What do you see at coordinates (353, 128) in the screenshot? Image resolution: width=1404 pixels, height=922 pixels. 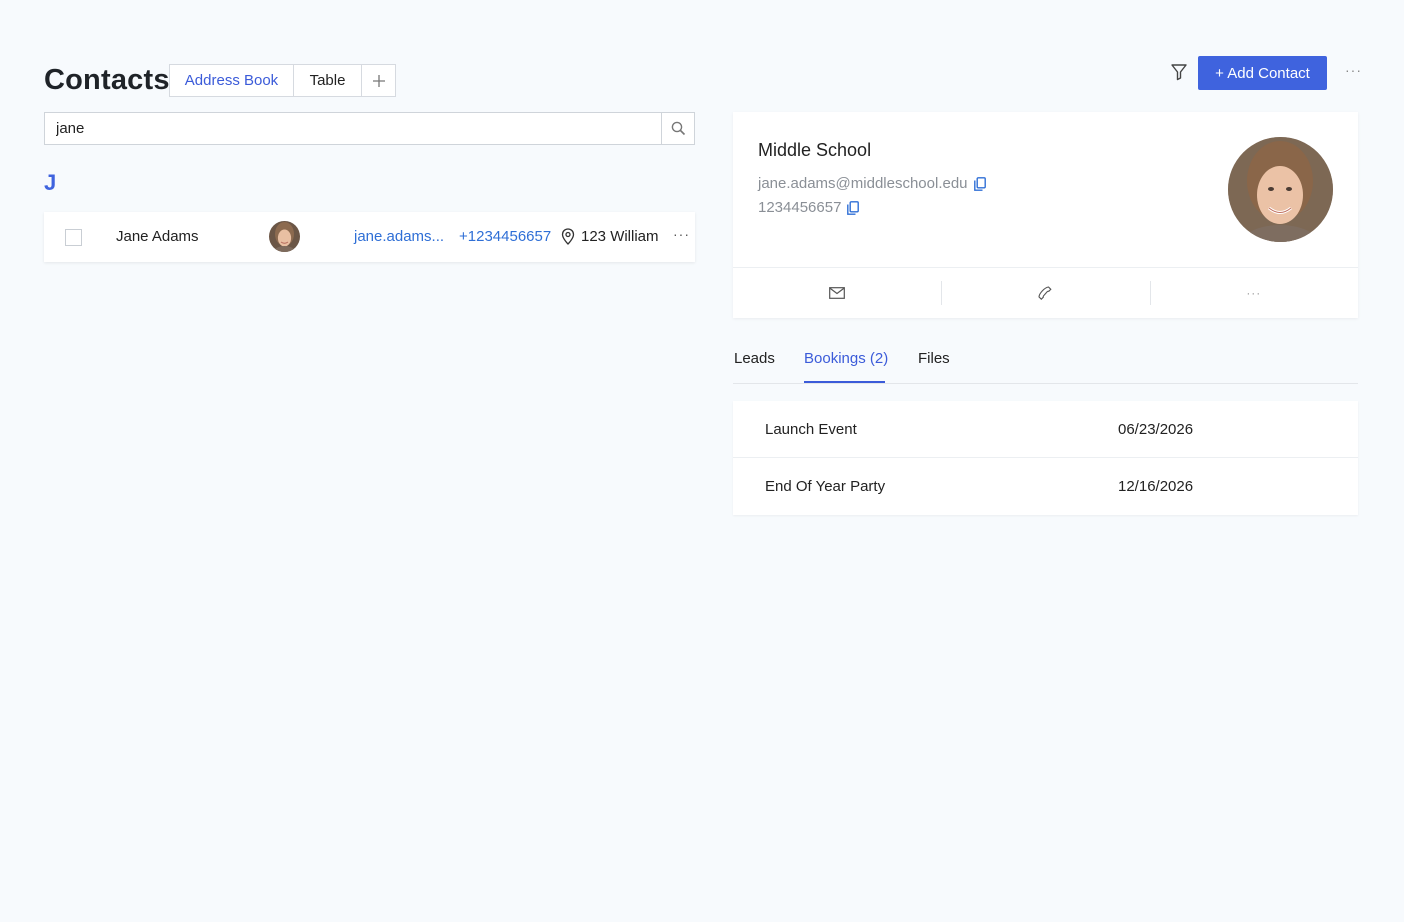 I see `search-input` at bounding box center [353, 128].